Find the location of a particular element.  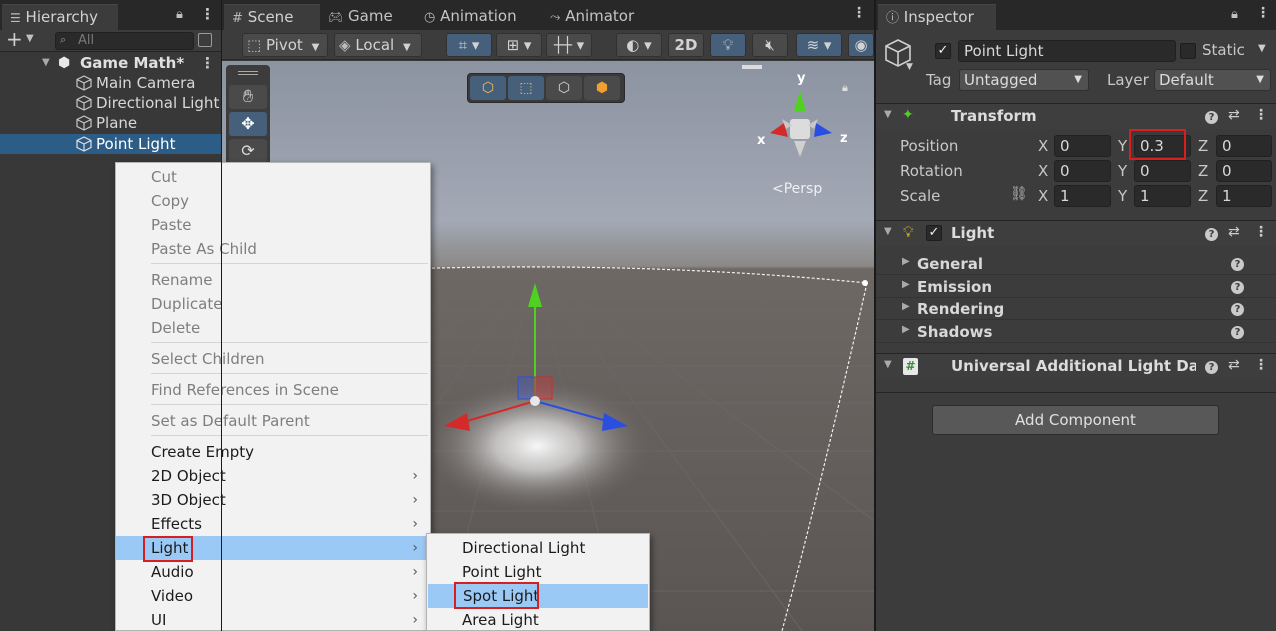

menu-item-audio: Audio › is located at coordinates (273, 572).